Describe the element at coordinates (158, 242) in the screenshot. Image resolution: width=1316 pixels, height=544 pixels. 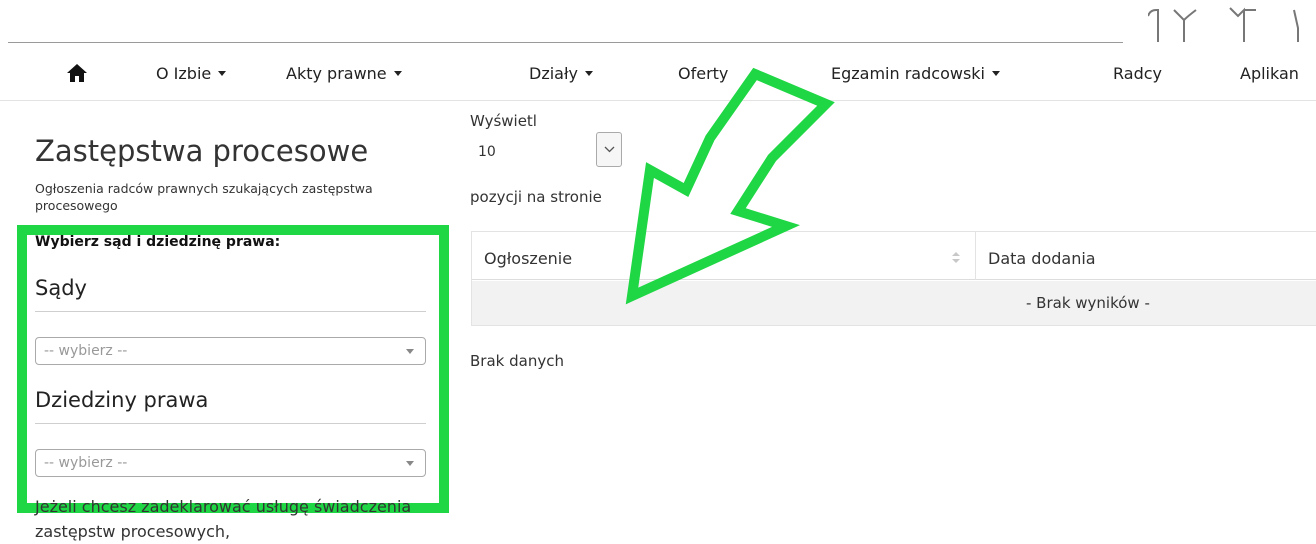
I see `filter-heading: Wybierz sąd i dziedzinę prawa:` at that location.